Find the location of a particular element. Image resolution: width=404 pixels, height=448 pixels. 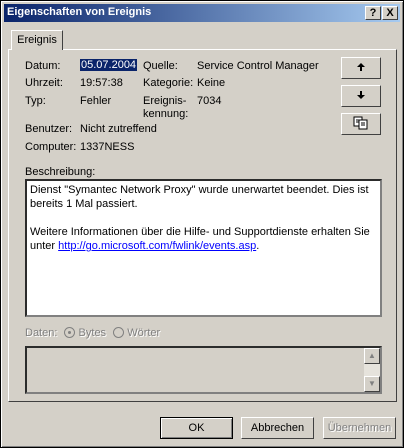

arrow-down-icon is located at coordinates (361, 96).